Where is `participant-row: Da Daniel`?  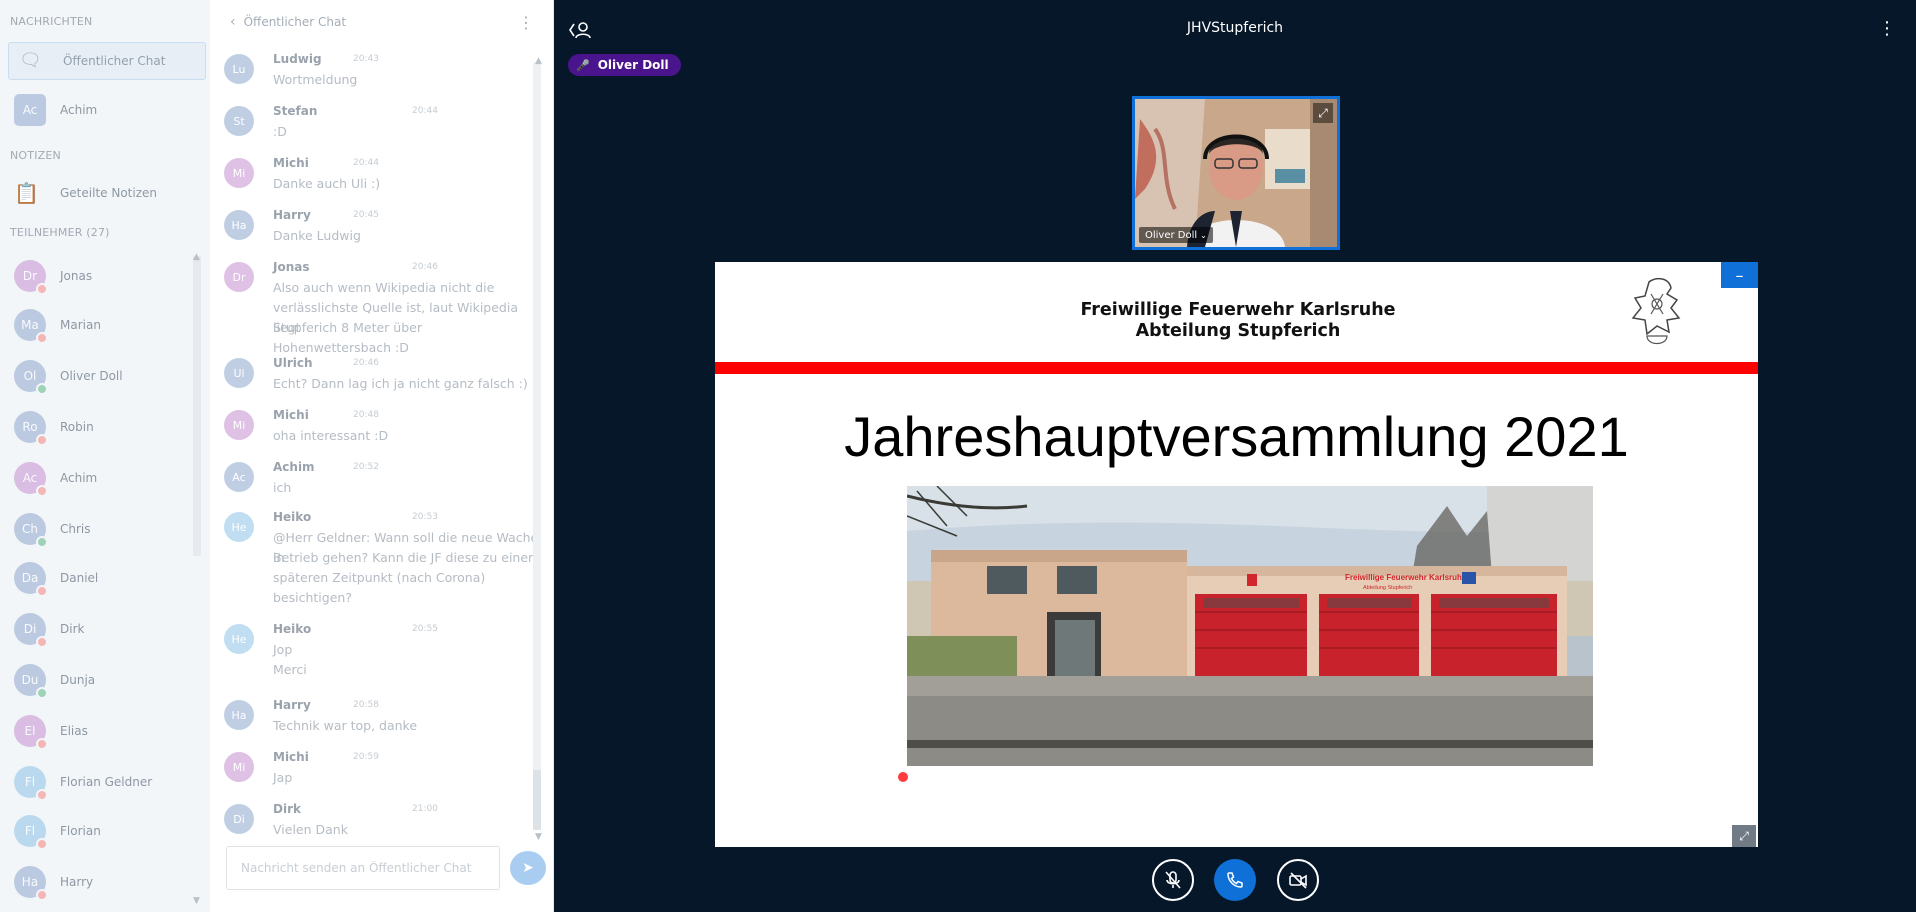
participant-row: Da Daniel is located at coordinates (104, 578).